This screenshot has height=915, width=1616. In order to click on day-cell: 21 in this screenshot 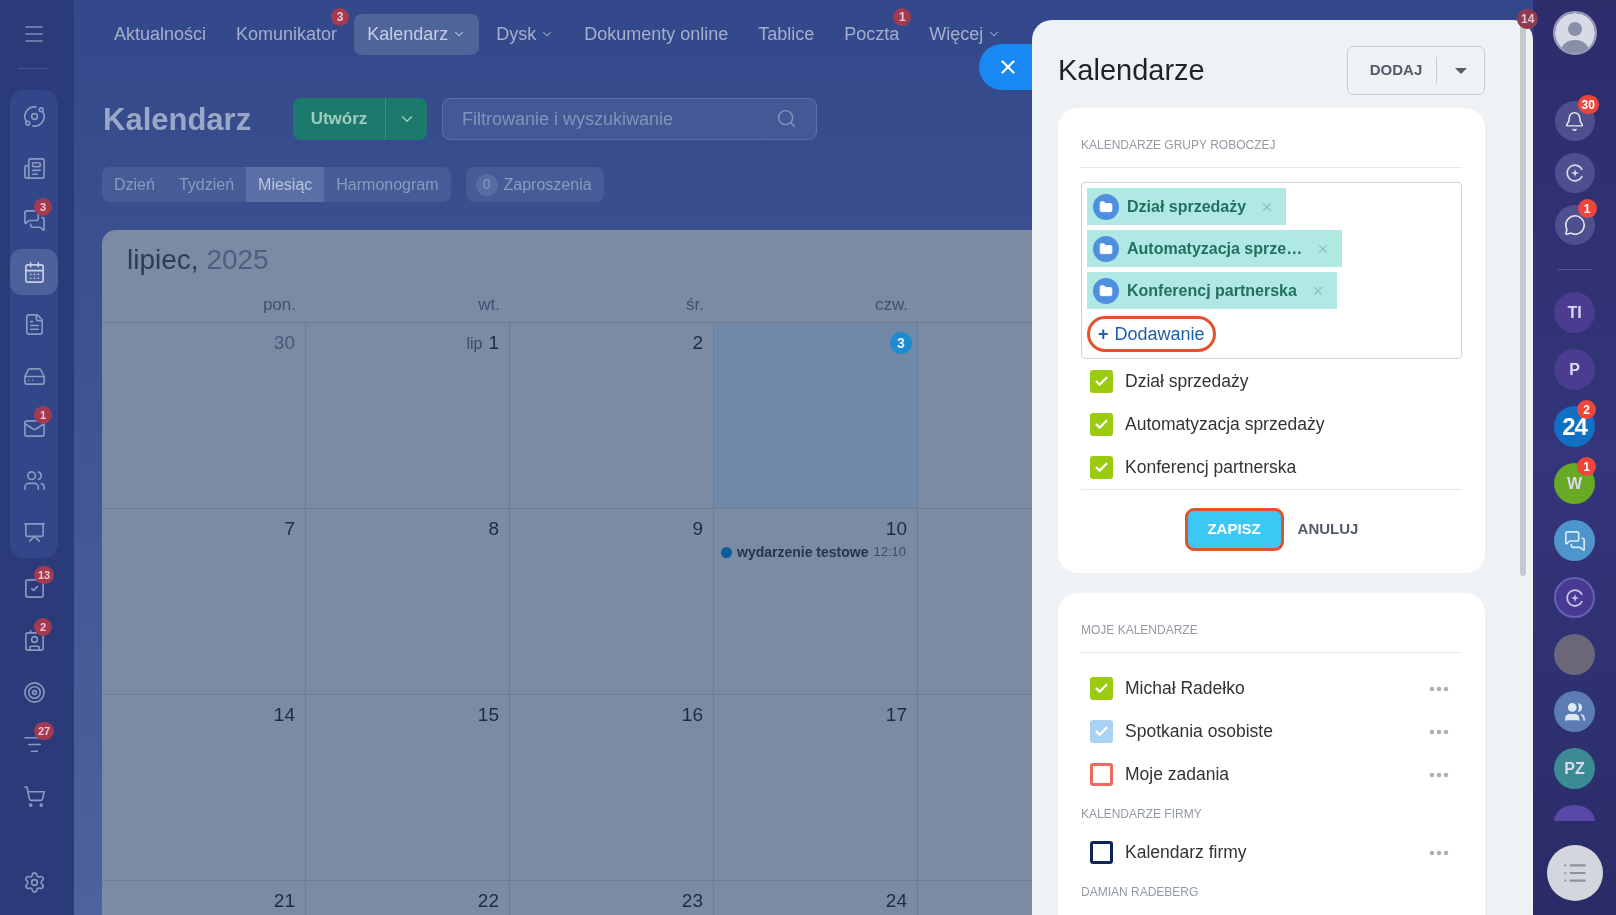, I will do `click(204, 898)`.